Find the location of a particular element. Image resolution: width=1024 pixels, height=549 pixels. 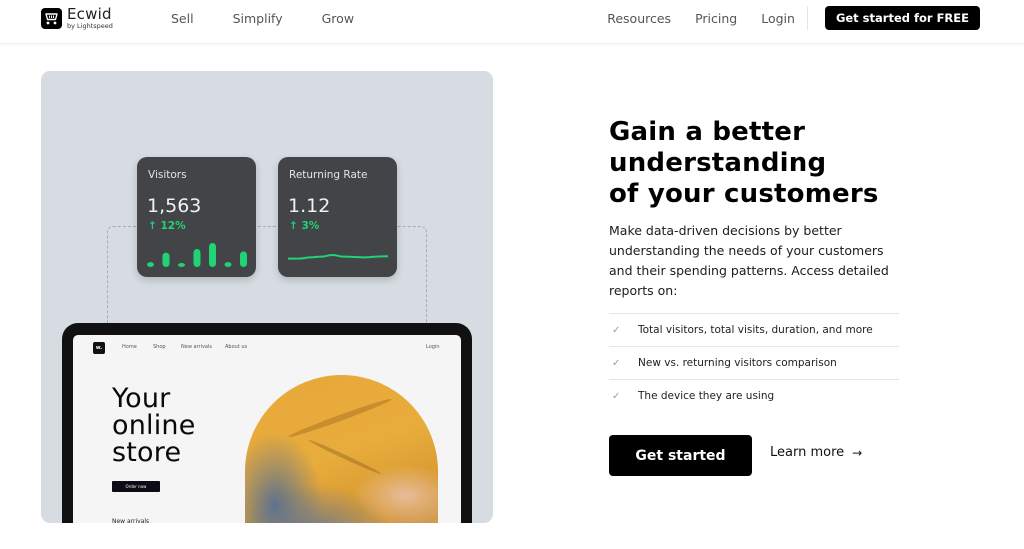

logo-subtitle: by Lightspeed is located at coordinates (90, 26).